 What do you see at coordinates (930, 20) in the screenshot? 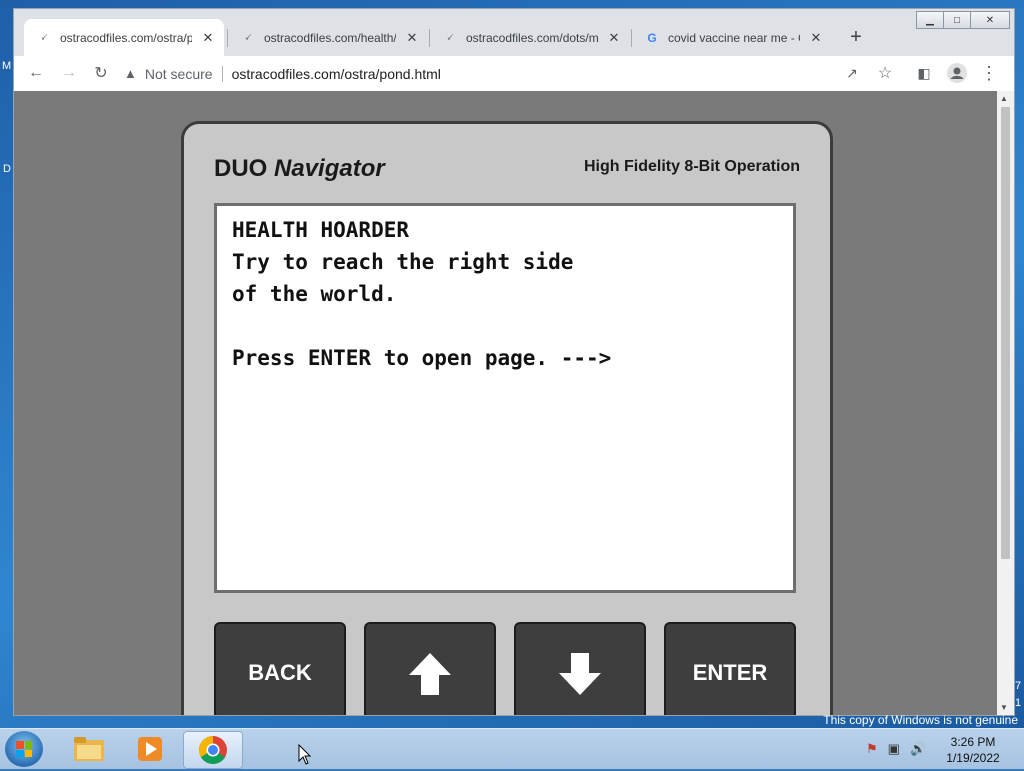
I see `minimize-button: ▁` at bounding box center [930, 20].